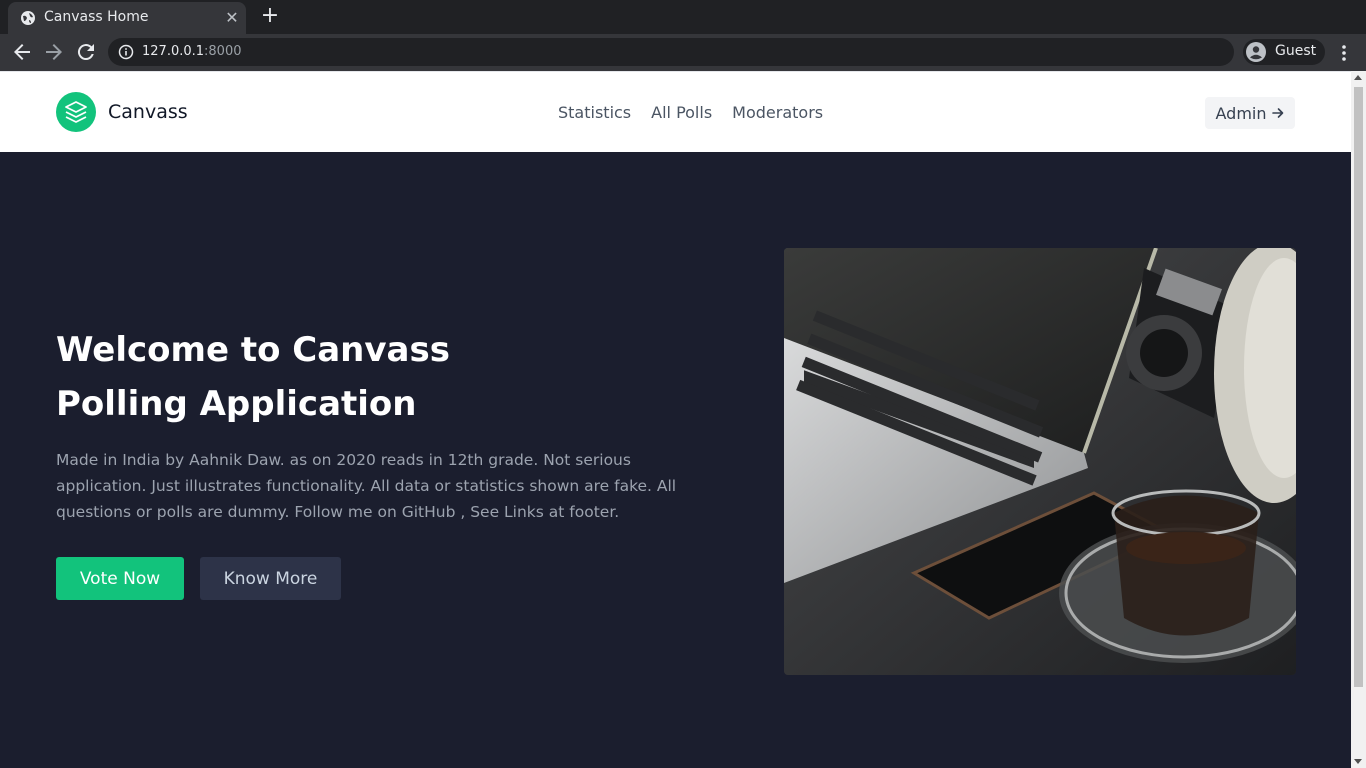  I want to click on admin-button: Admin, so click(1250, 113).